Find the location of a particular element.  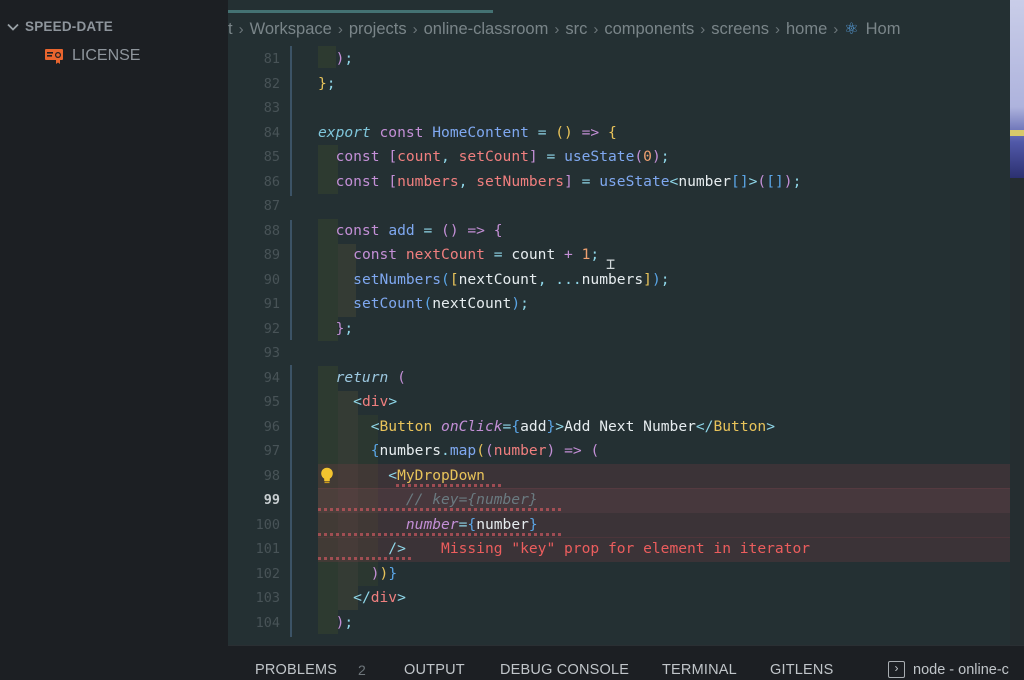

code-token: , is located at coordinates (546, 279).